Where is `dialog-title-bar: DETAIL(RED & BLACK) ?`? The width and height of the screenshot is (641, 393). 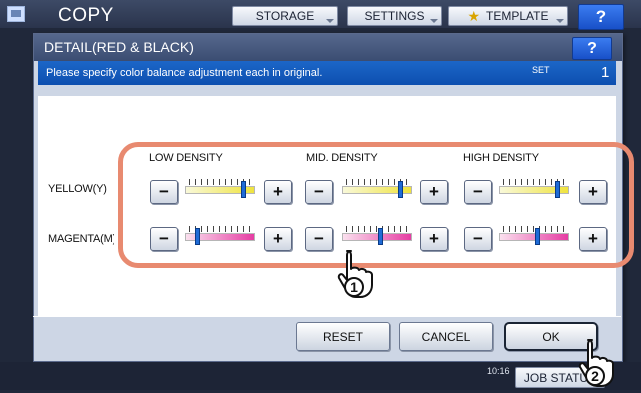 dialog-title-bar: DETAIL(RED & BLACK) ? is located at coordinates (328, 47).